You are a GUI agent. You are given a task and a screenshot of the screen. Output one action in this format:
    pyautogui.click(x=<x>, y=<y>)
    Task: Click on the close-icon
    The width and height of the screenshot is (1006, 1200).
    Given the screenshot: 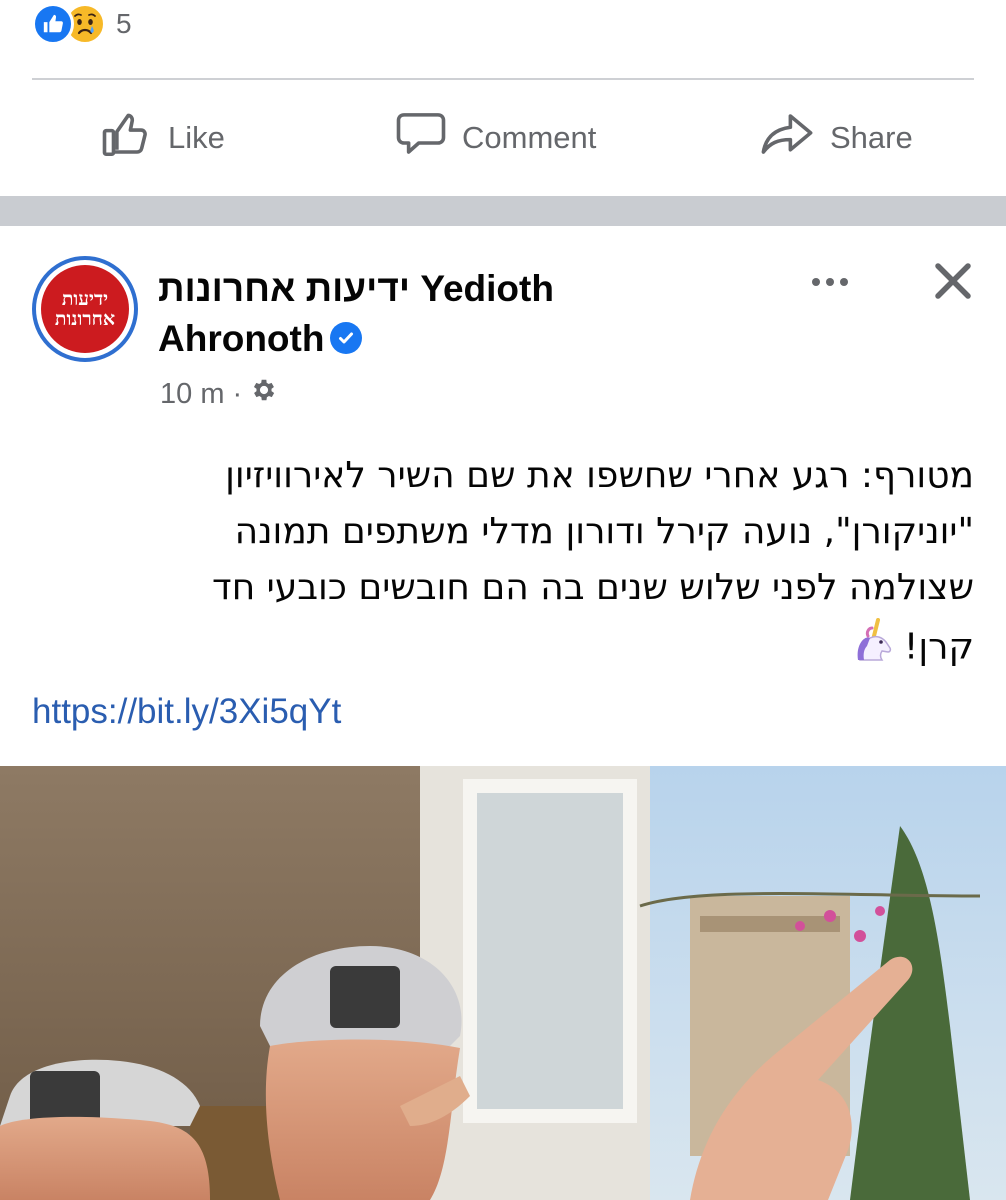 What is the action you would take?
    pyautogui.click(x=953, y=283)
    